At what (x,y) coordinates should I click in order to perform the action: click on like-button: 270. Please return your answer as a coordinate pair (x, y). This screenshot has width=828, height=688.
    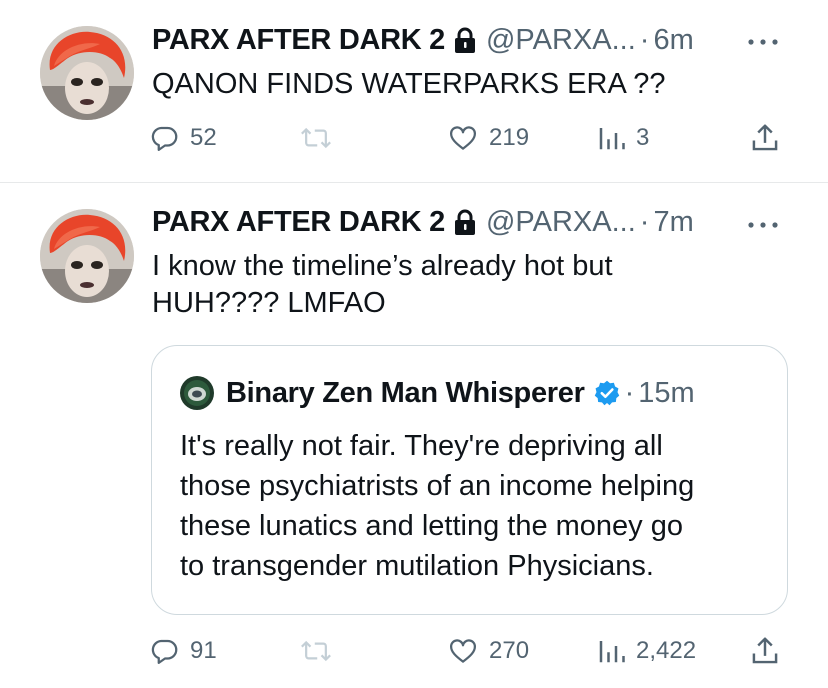
    Looking at the image, I should click on (488, 651).